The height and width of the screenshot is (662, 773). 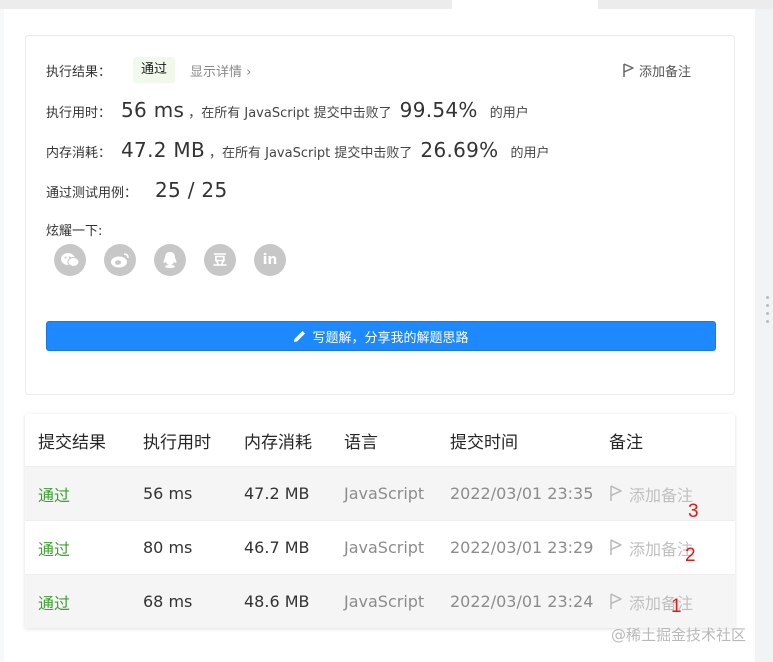 I want to click on pencil-icon, so click(x=300, y=336).